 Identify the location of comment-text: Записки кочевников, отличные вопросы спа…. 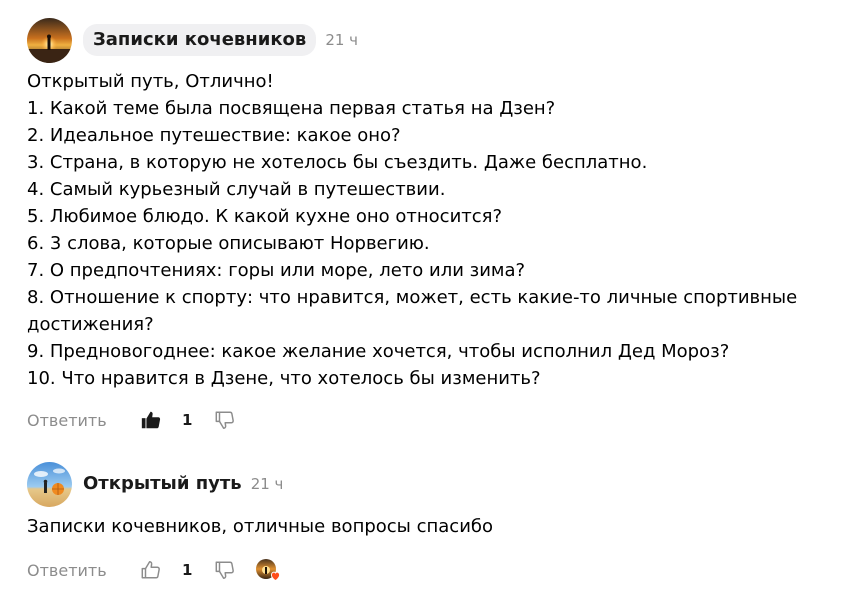
(260, 526).